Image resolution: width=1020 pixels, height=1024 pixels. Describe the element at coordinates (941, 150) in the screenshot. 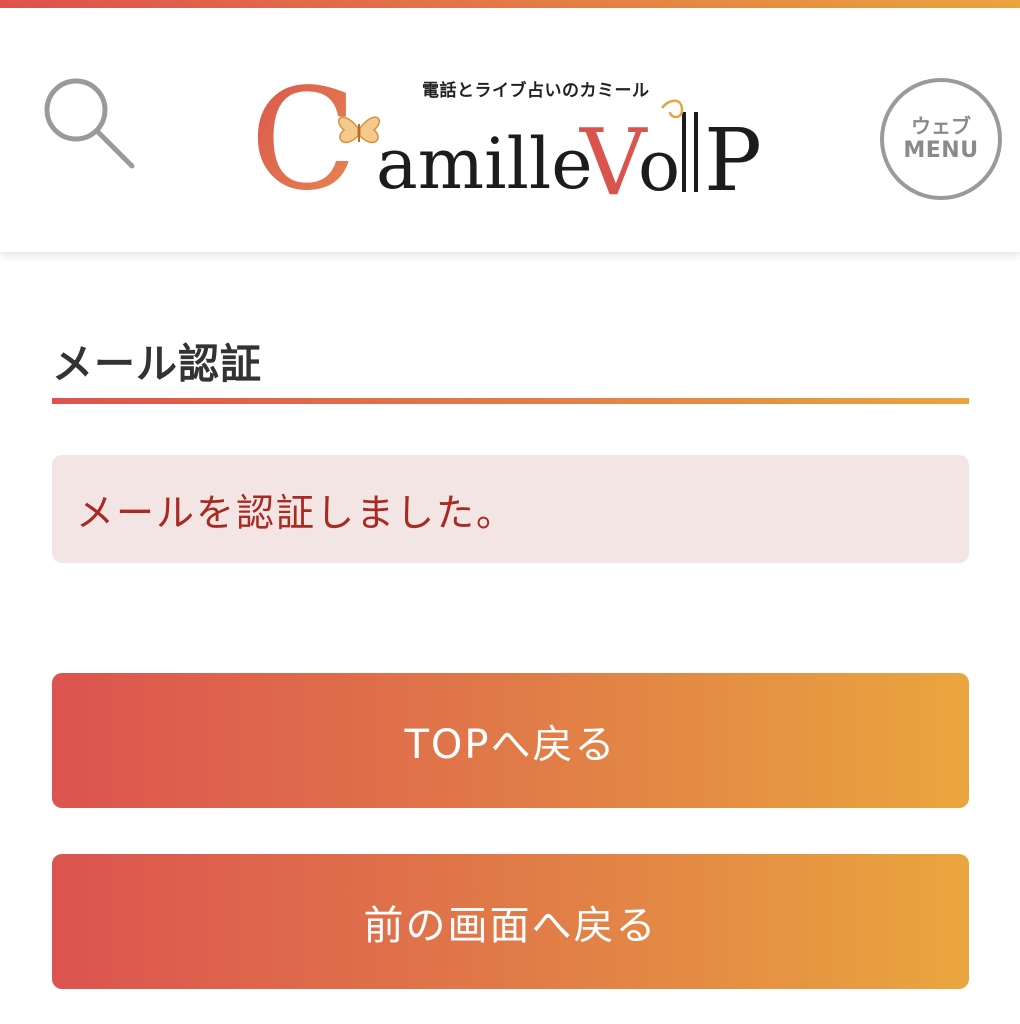

I see `web-menu-label-bottom: MENU` at that location.